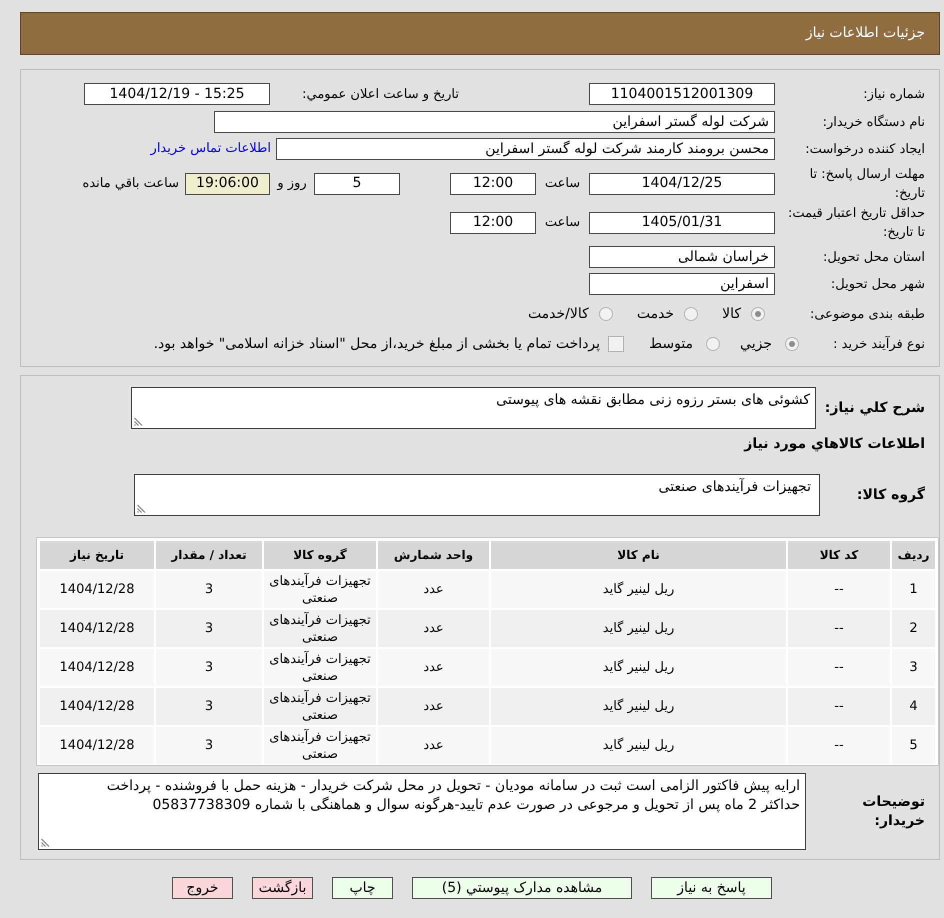 The width and height of the screenshot is (944, 918). I want to click on field-label: مهلت ارسال پاسخ: تا تاریخ:, so click(866, 184).